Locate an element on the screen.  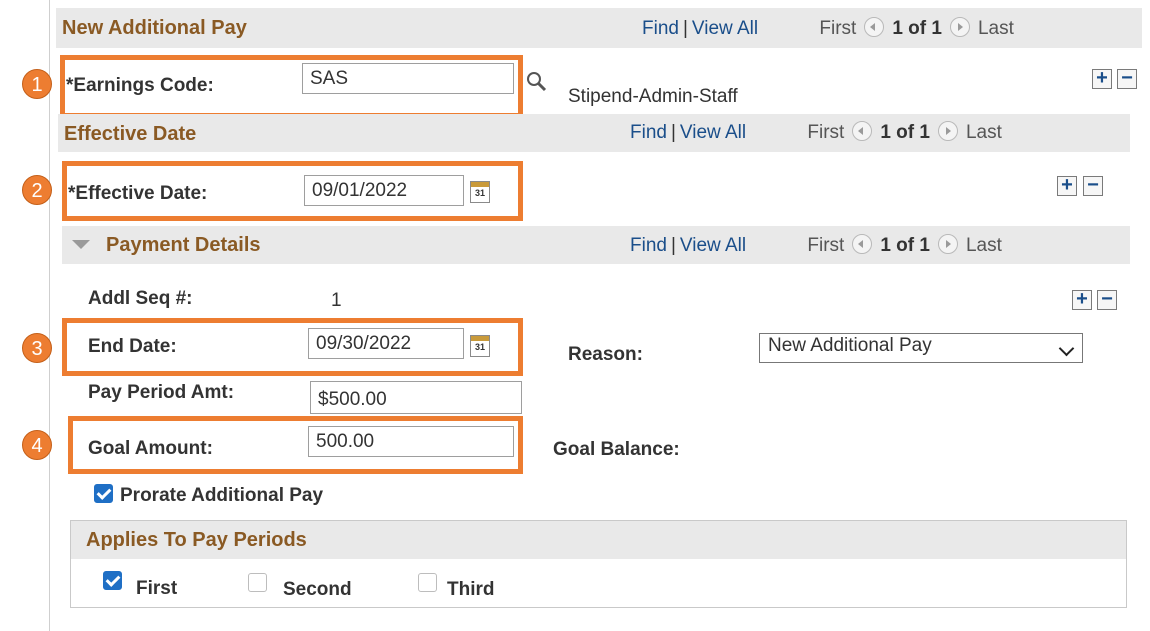
addl-seq-value: 1 is located at coordinates (336, 300).